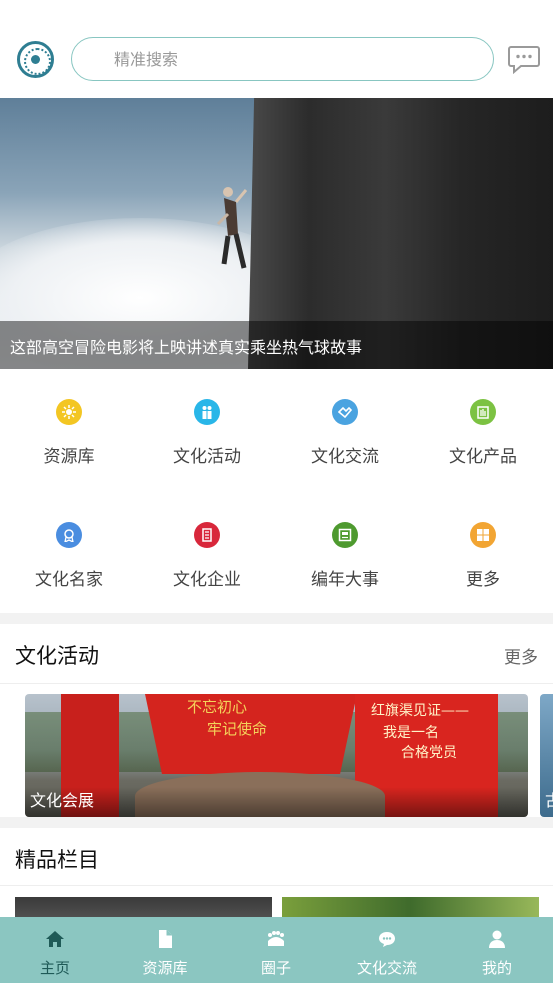 Image resolution: width=553 pixels, height=983 pixels. What do you see at coordinates (429, 753) in the screenshot?
I see `card-image-text: 合格党员` at bounding box center [429, 753].